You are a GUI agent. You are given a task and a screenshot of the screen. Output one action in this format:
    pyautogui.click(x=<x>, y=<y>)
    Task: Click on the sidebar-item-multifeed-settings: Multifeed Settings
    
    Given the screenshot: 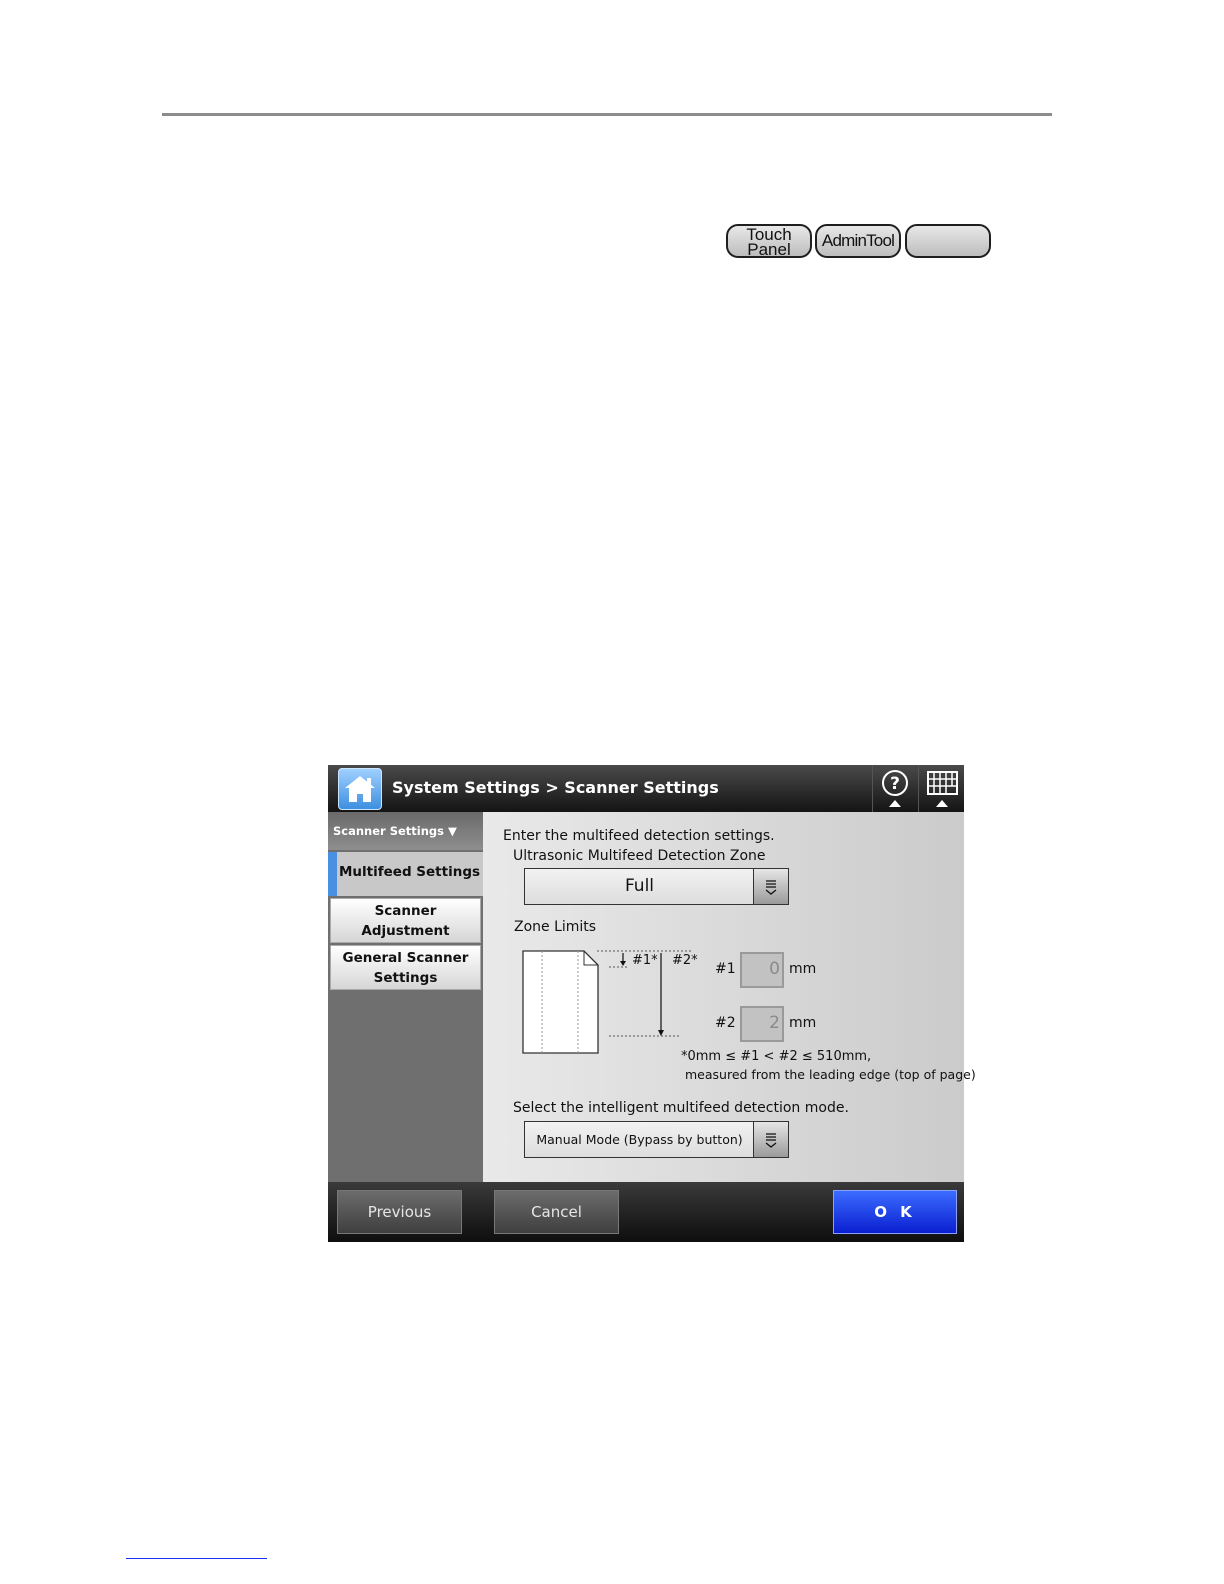 What is the action you would take?
    pyautogui.click(x=405, y=874)
    